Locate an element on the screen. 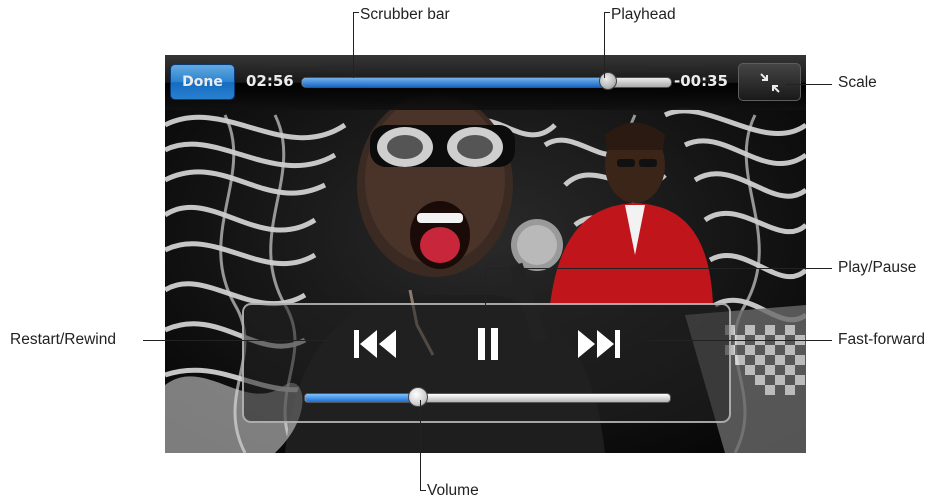 Image resolution: width=940 pixels, height=502 pixels. leader-line-playhead is located at coordinates (604, 45).